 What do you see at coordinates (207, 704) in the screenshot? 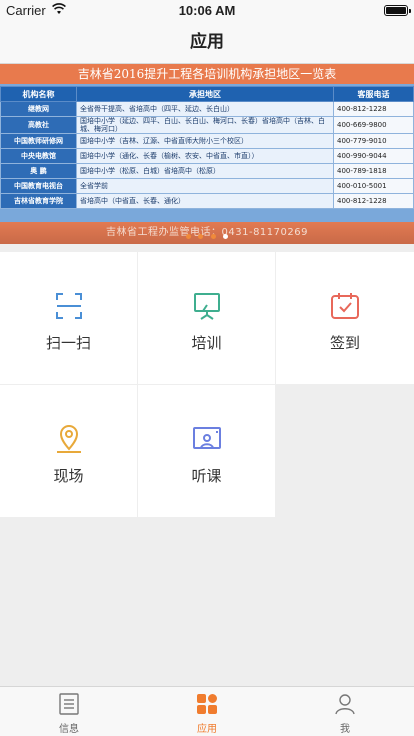
I see `apps-icon` at bounding box center [207, 704].